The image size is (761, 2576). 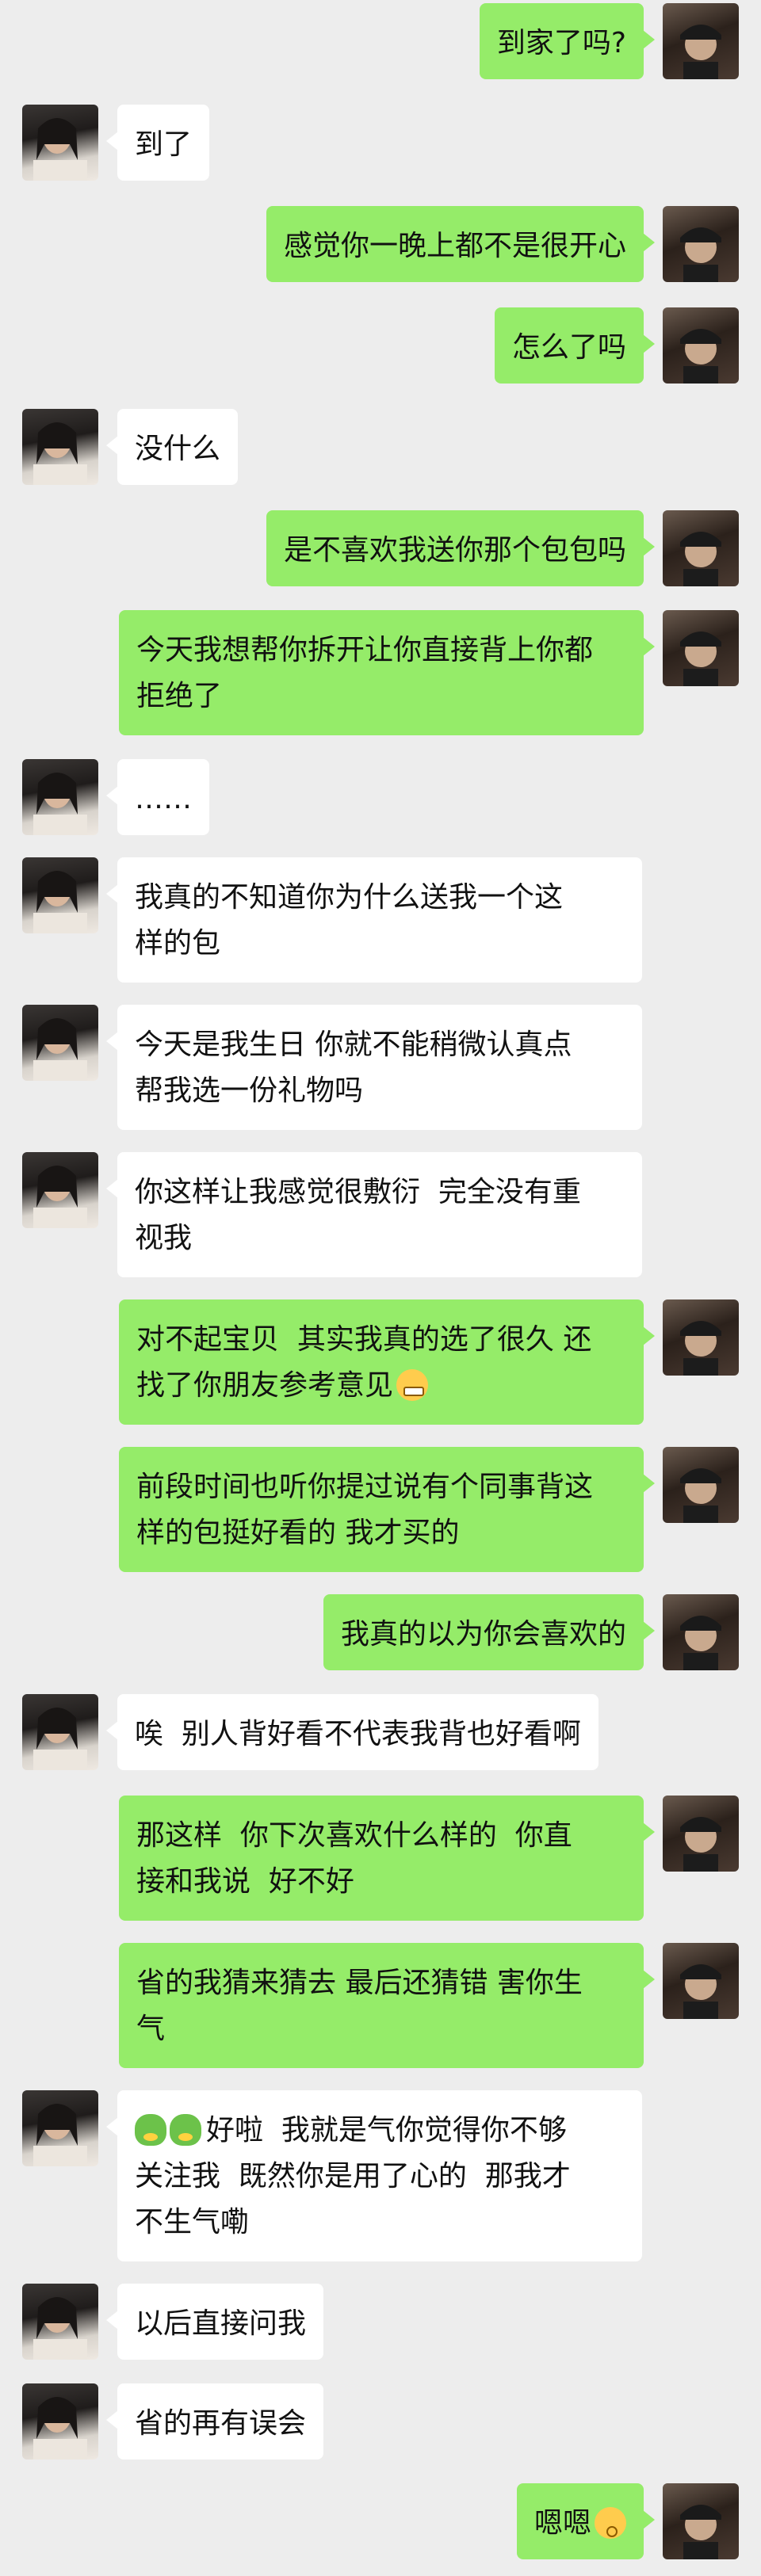 What do you see at coordinates (178, 449) in the screenshot?
I see `message-text: 没什么` at bounding box center [178, 449].